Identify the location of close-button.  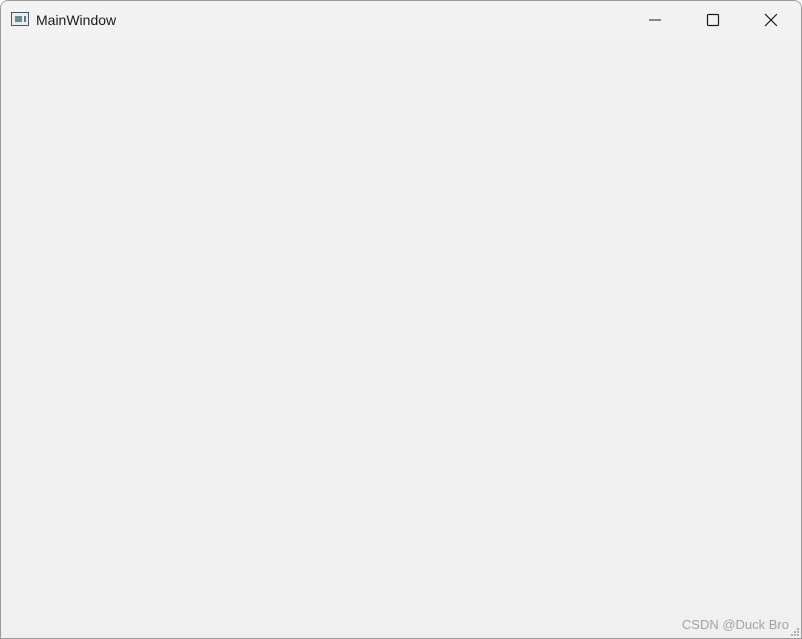
(771, 20).